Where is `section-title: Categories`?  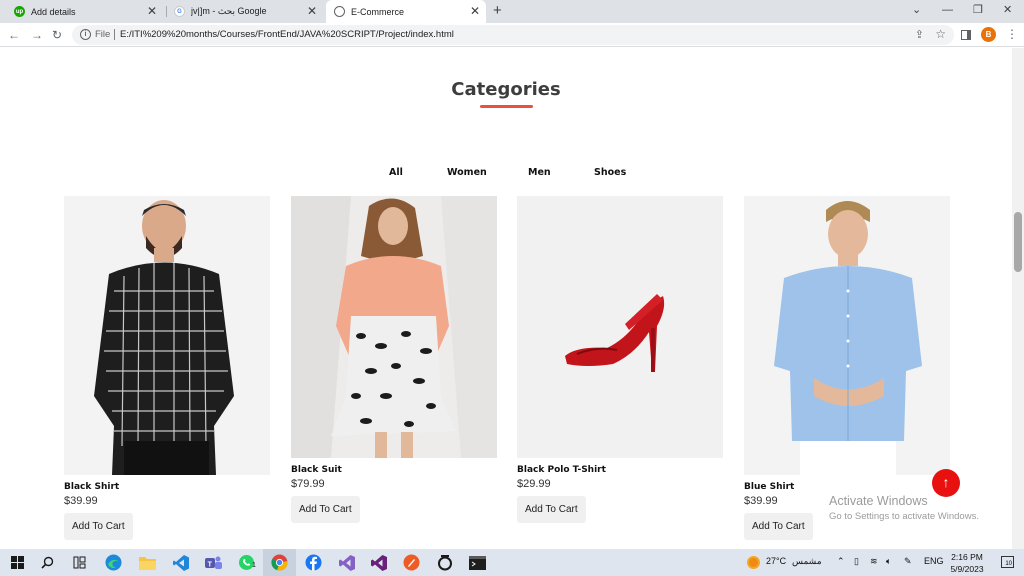
section-title: Categories is located at coordinates (506, 89).